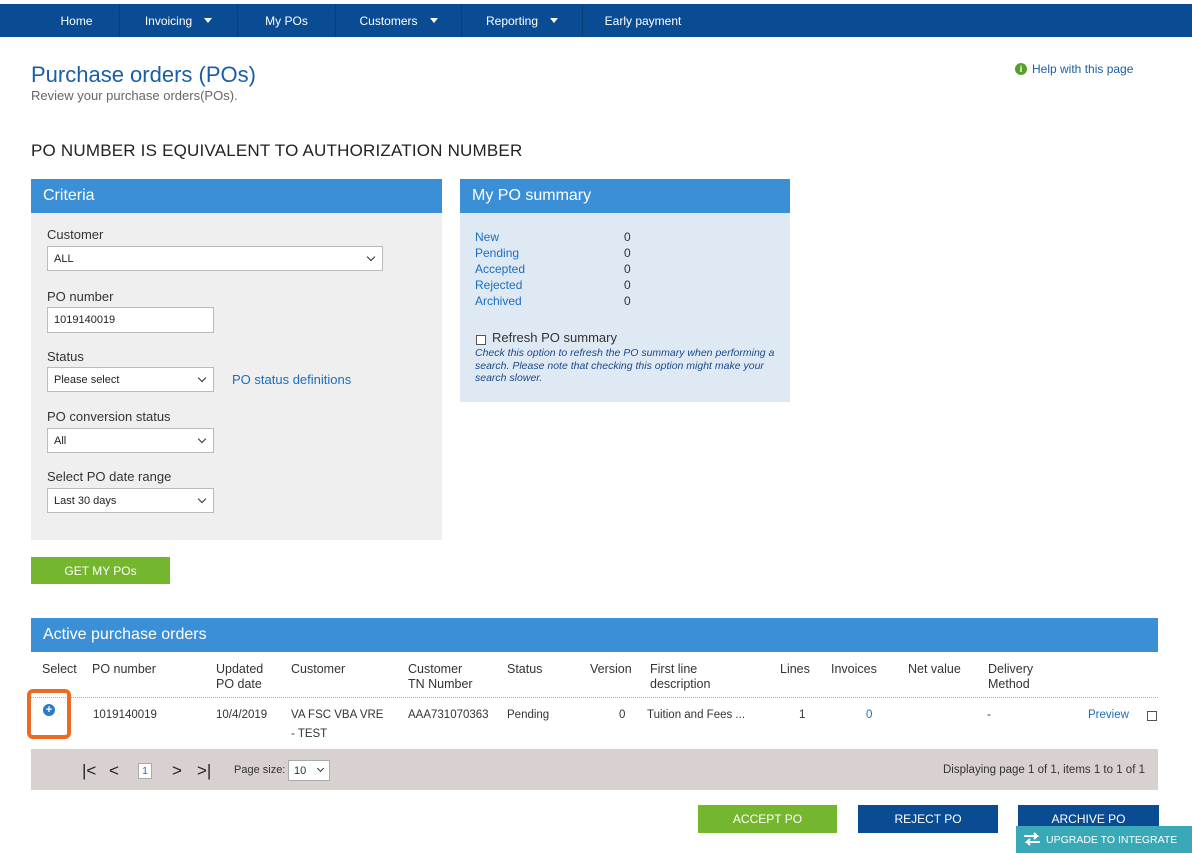 Image resolution: width=1192 pixels, height=853 pixels. I want to click on po-number-label: PO number, so click(80, 296).